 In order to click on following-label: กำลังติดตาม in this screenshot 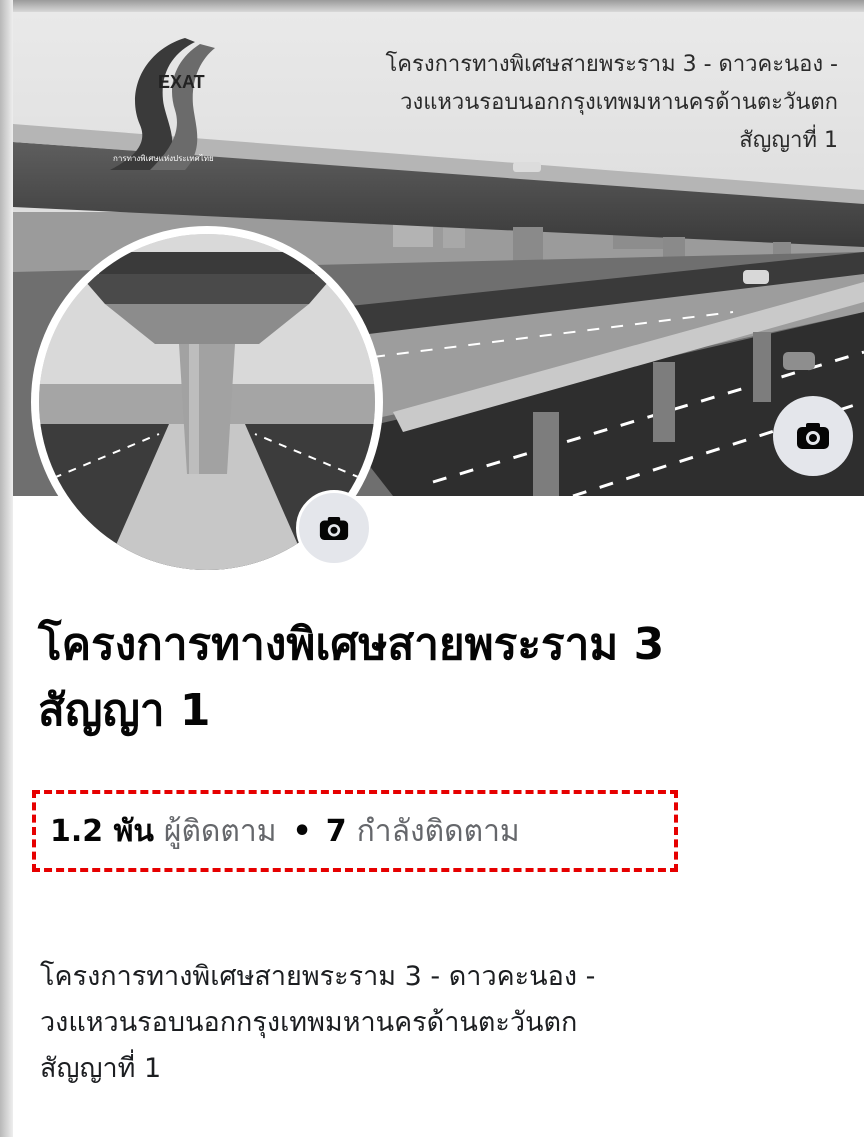, I will do `click(438, 831)`.